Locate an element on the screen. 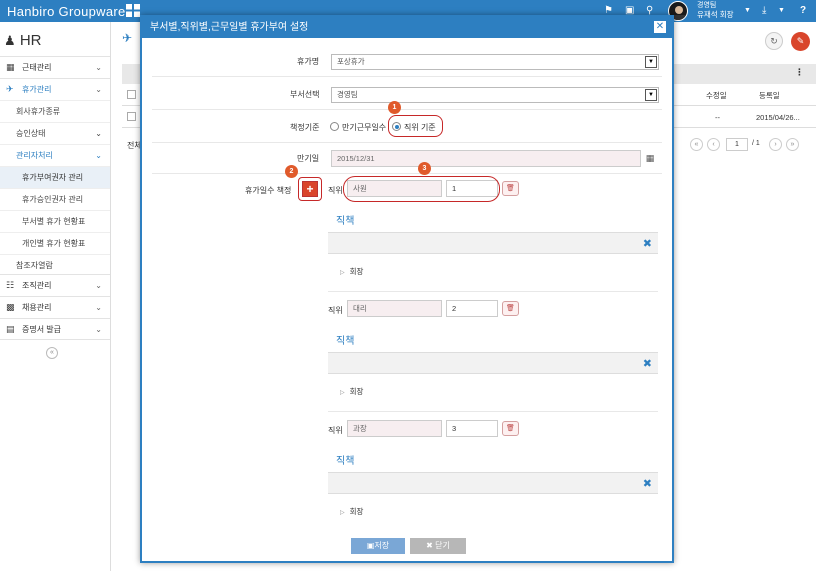  vacation-name-select: 포상휴가 ▼ is located at coordinates (495, 62).